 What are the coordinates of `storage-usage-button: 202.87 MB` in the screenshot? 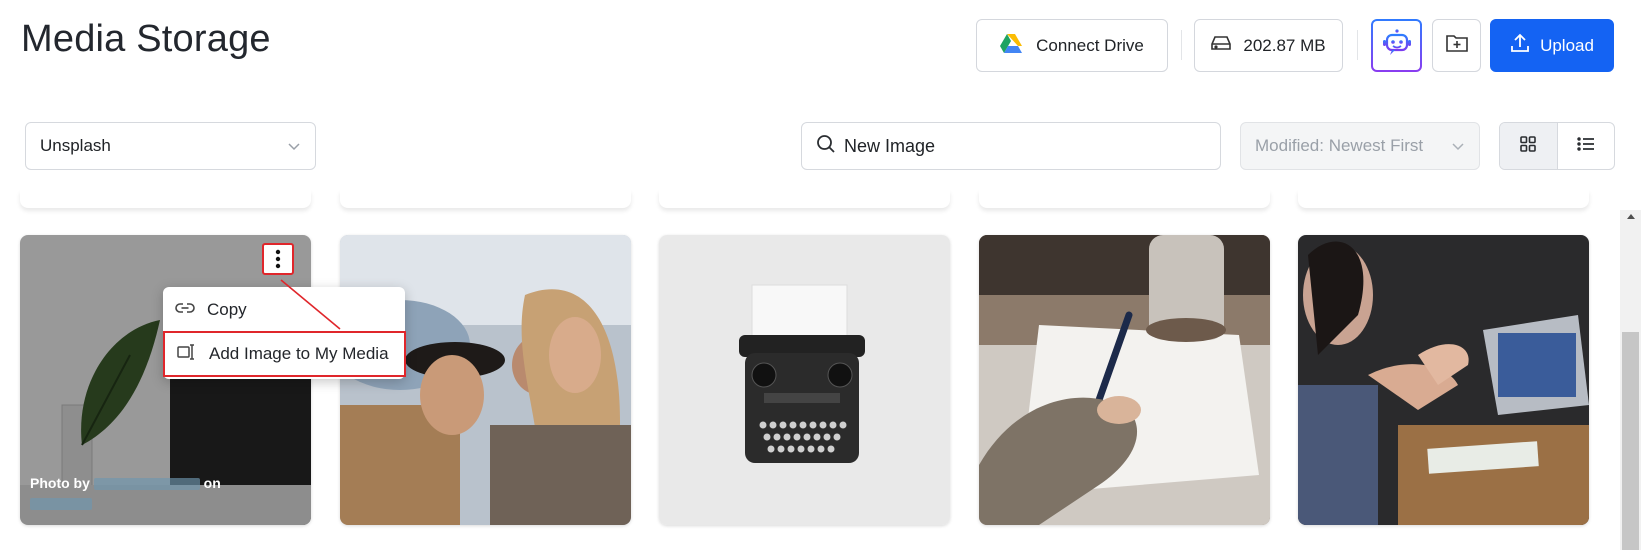 It's located at (1268, 45).